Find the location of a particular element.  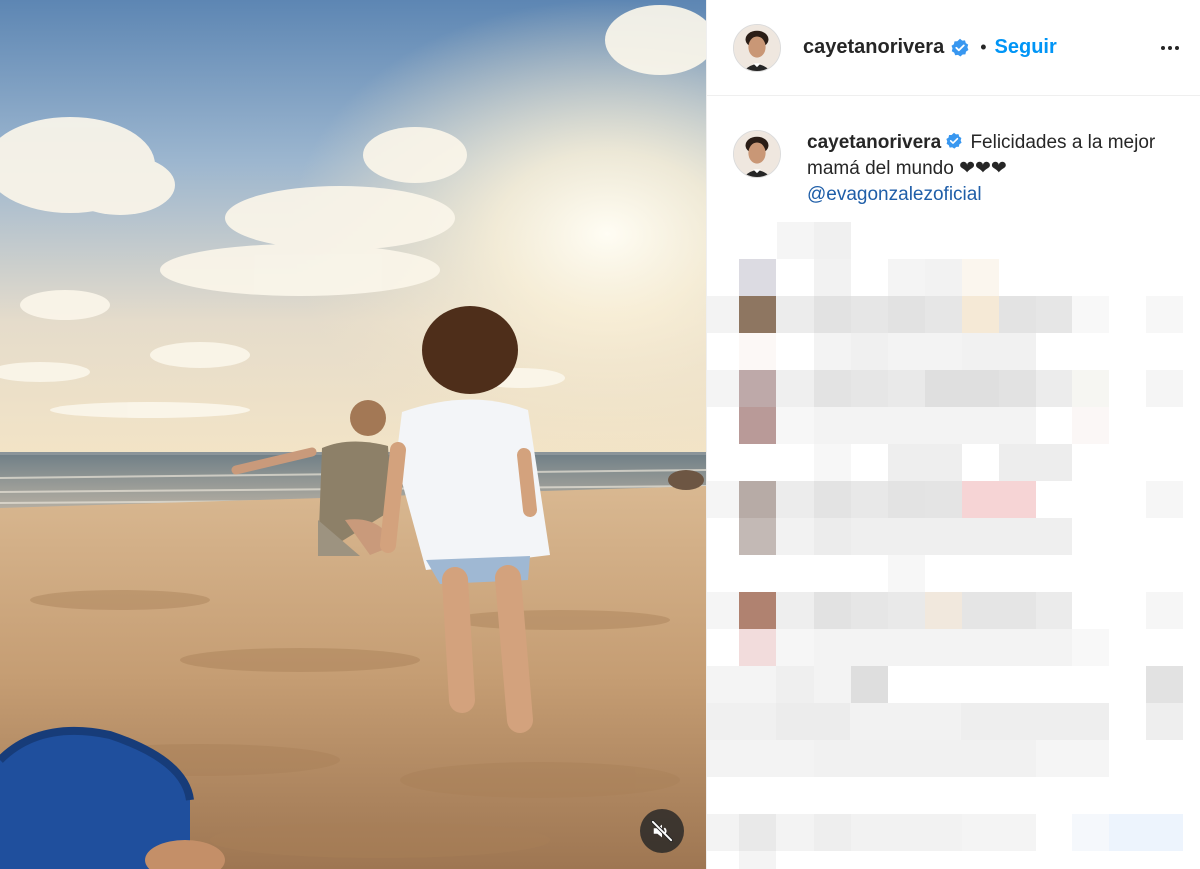

mute-toggle-button is located at coordinates (662, 831).